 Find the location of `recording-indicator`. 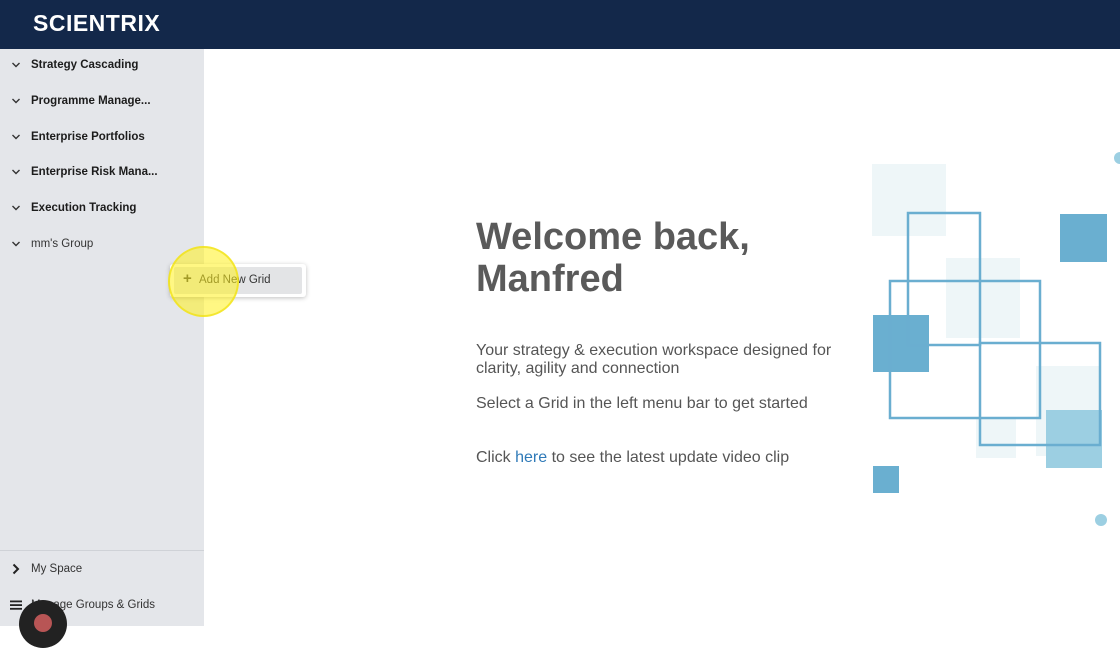

recording-indicator is located at coordinates (43, 624).